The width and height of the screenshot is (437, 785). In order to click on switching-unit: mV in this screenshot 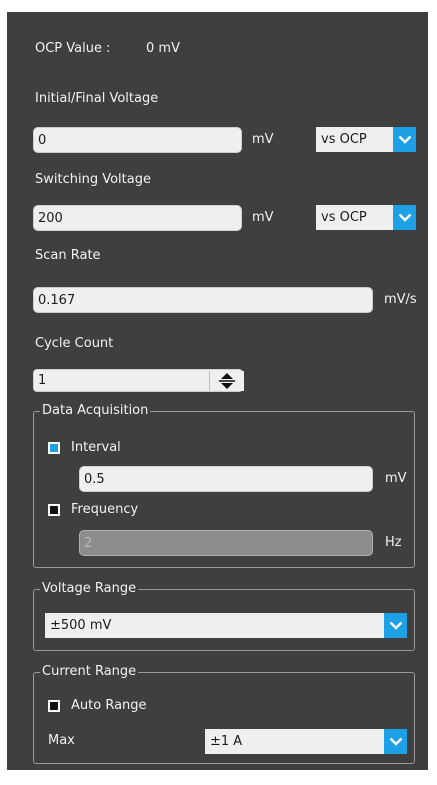, I will do `click(263, 217)`.